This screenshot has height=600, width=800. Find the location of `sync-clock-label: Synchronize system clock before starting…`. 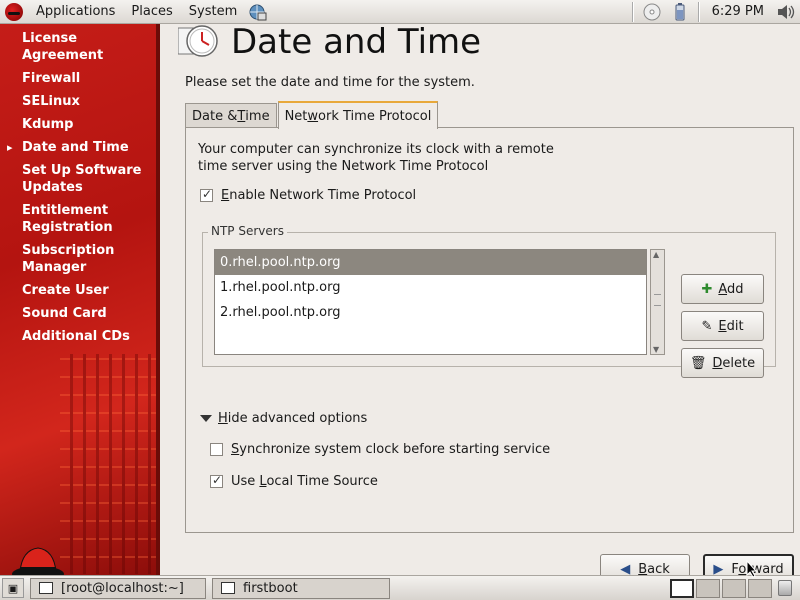

sync-clock-label: Synchronize system clock before starting… is located at coordinates (391, 449).